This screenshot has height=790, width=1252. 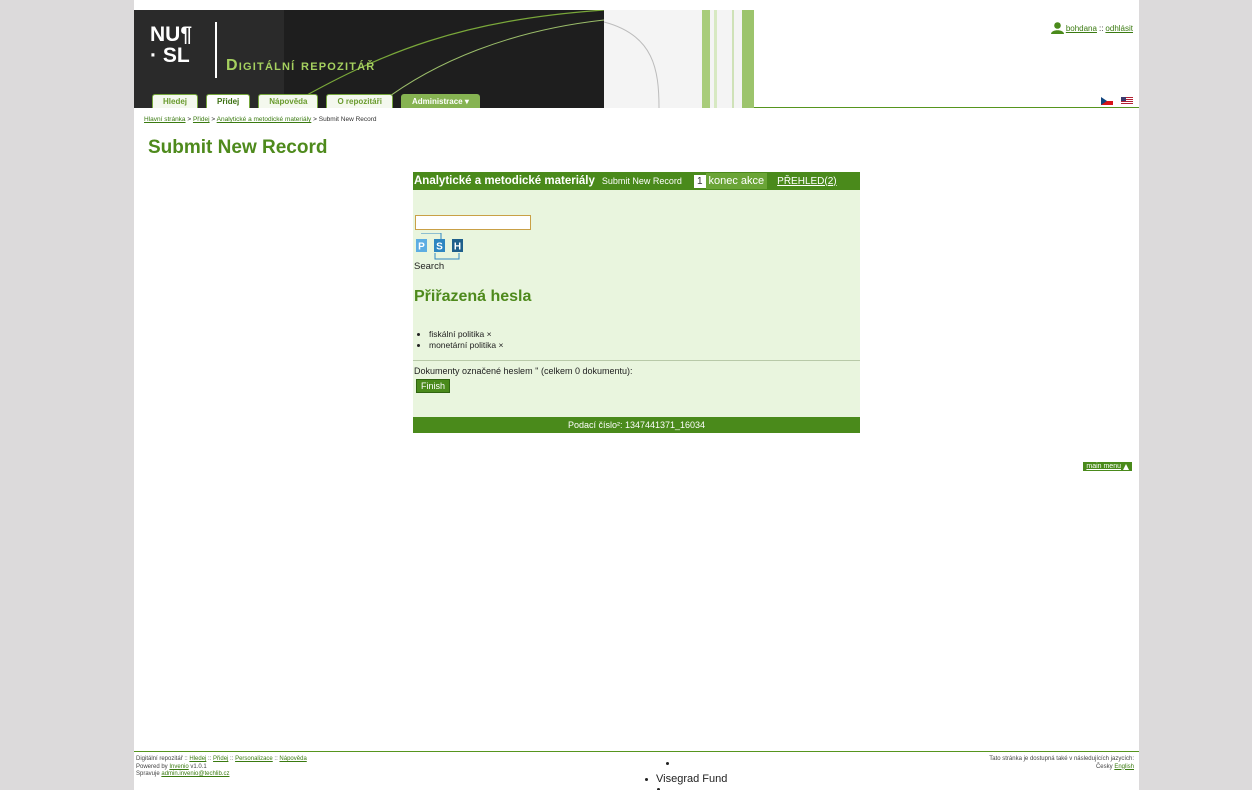 What do you see at coordinates (433, 386) in the screenshot?
I see `finish-button: Finish` at bounding box center [433, 386].